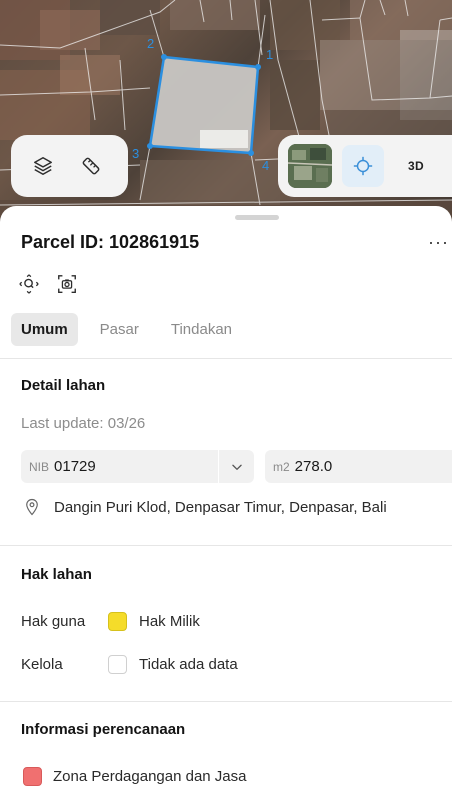  Describe the element at coordinates (117, 664) in the screenshot. I see `kelola-swatch` at that location.